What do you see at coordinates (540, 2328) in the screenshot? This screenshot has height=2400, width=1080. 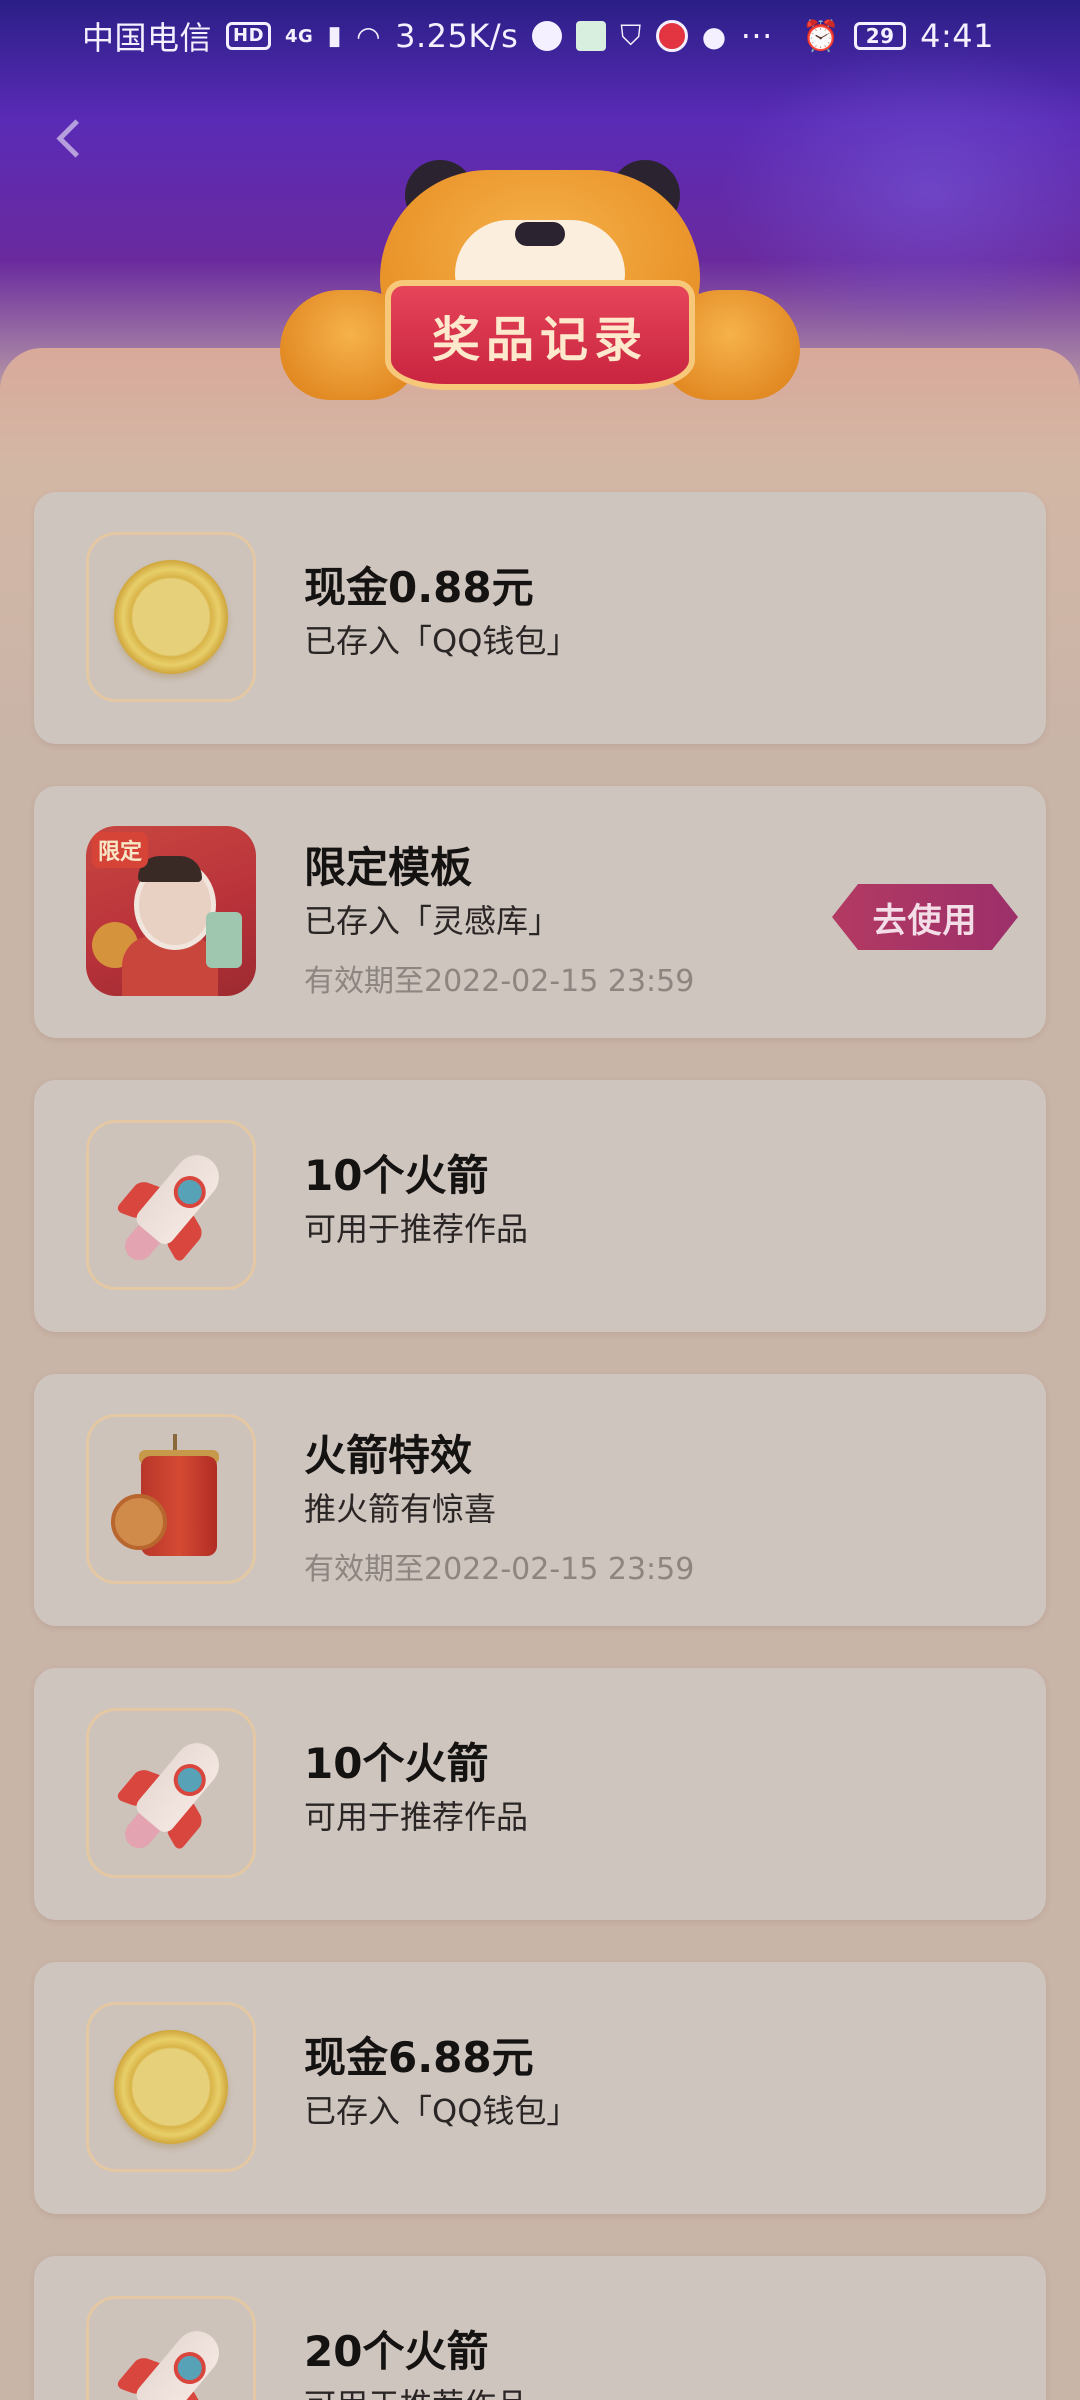 I see `record-card: 20个火箭 可用于推荐作品` at bounding box center [540, 2328].